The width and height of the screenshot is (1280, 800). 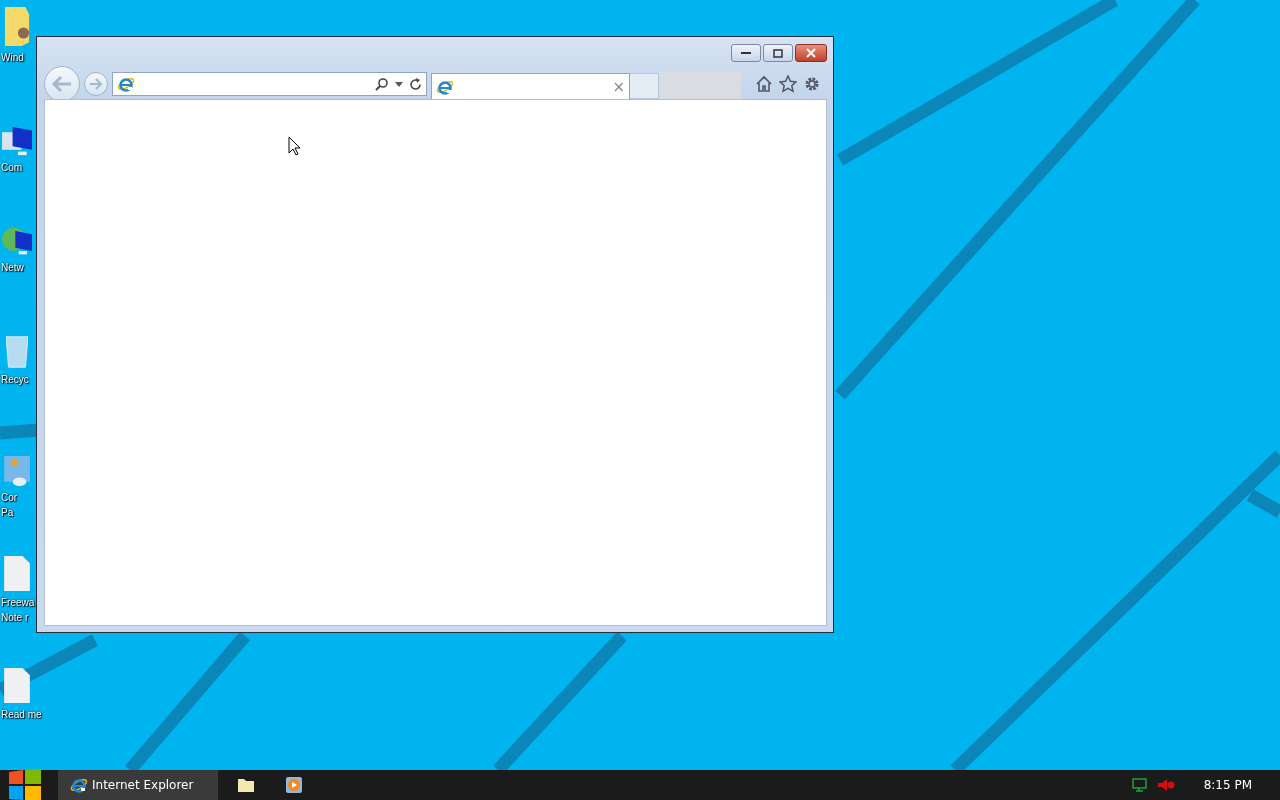 I want to click on icon-label: Wind, so click(x=12, y=58).